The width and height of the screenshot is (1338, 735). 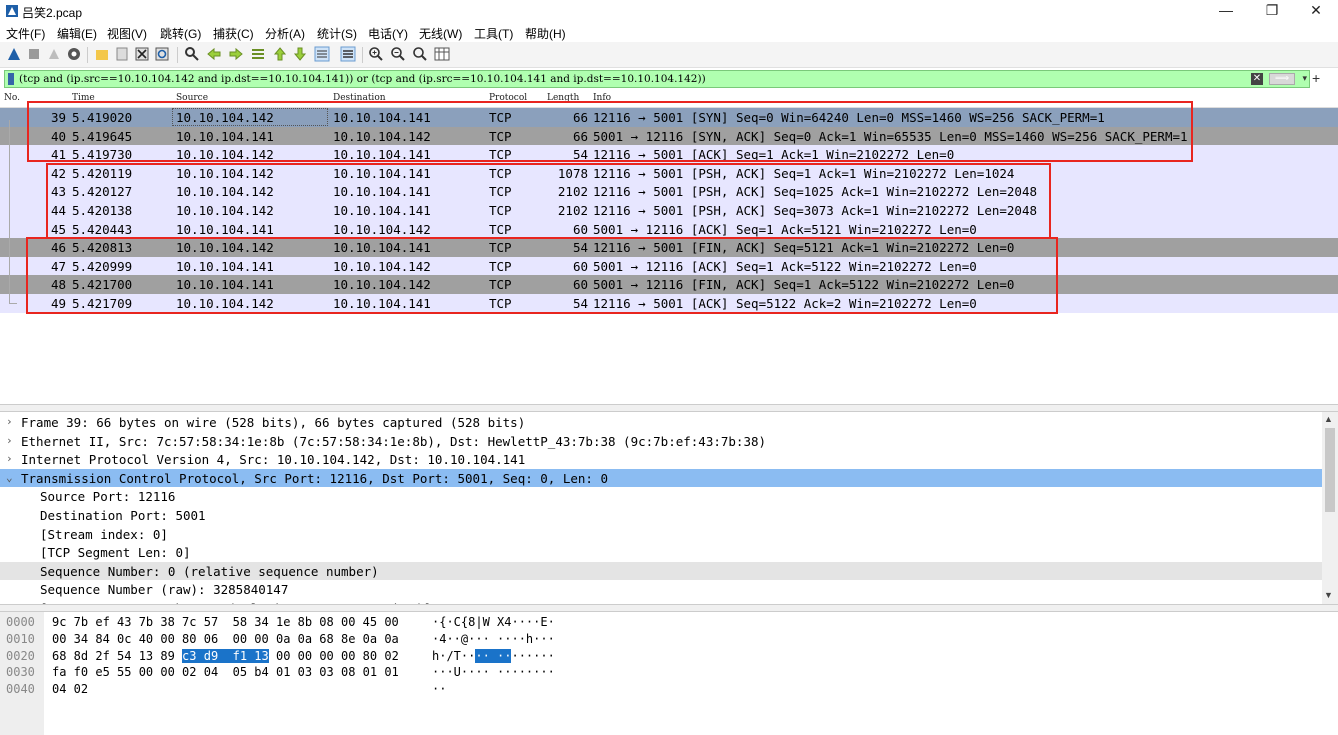 What do you see at coordinates (440, 33) in the screenshot?
I see `menu-wireless: 无线(W)` at bounding box center [440, 33].